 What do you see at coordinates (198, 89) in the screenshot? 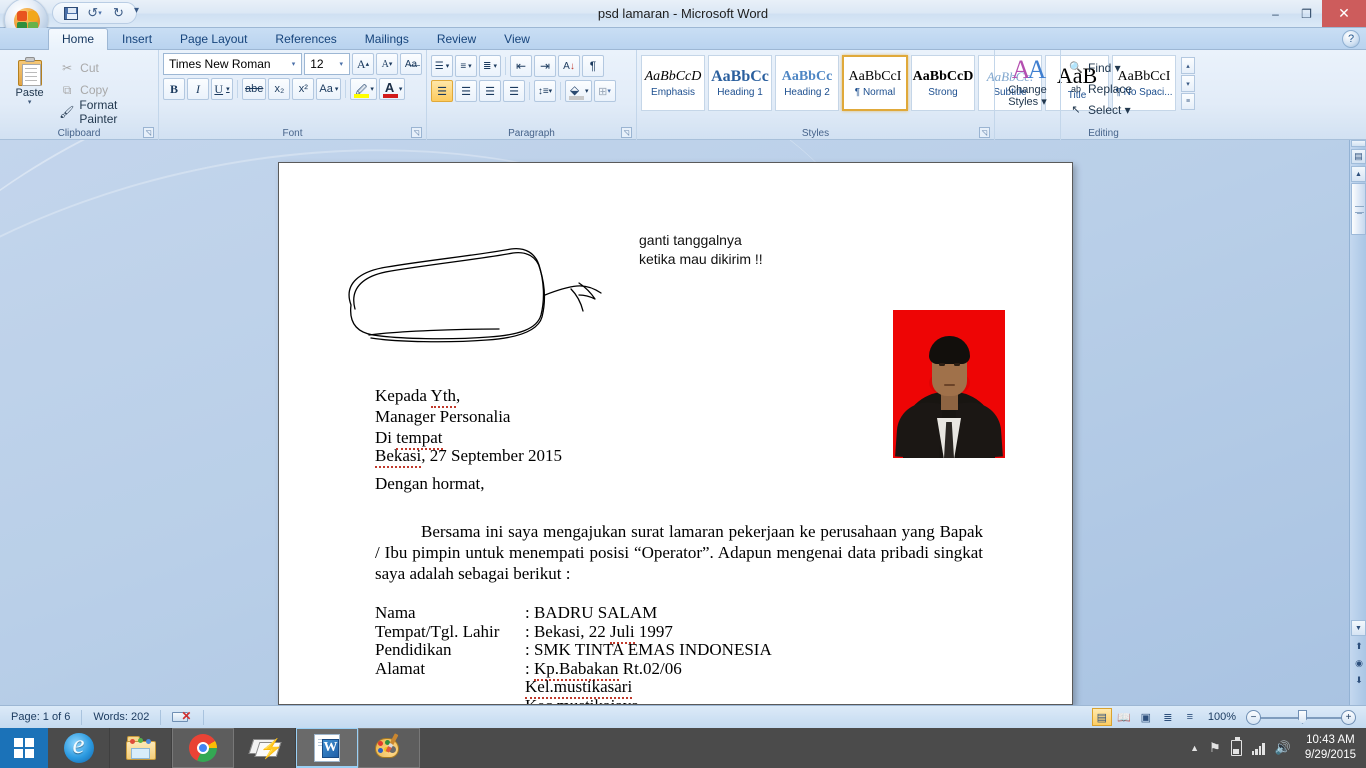
I see `italic-button: I` at bounding box center [198, 89].